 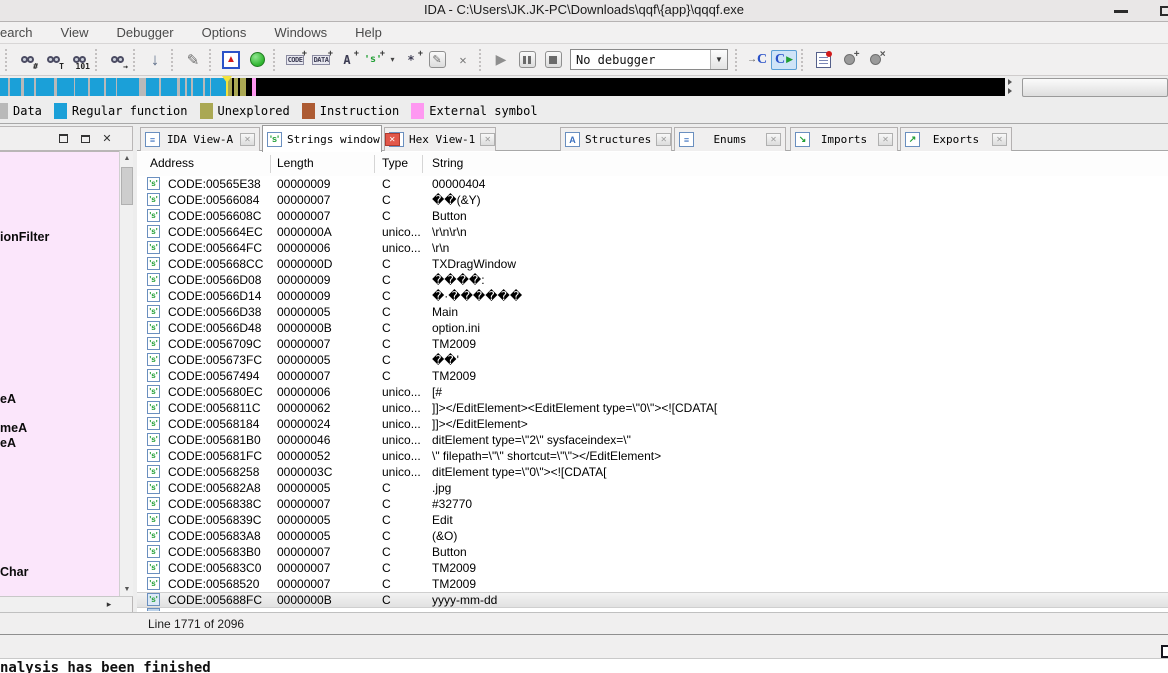 What do you see at coordinates (295, 163) in the screenshot?
I see `column-header-length: Length` at bounding box center [295, 163].